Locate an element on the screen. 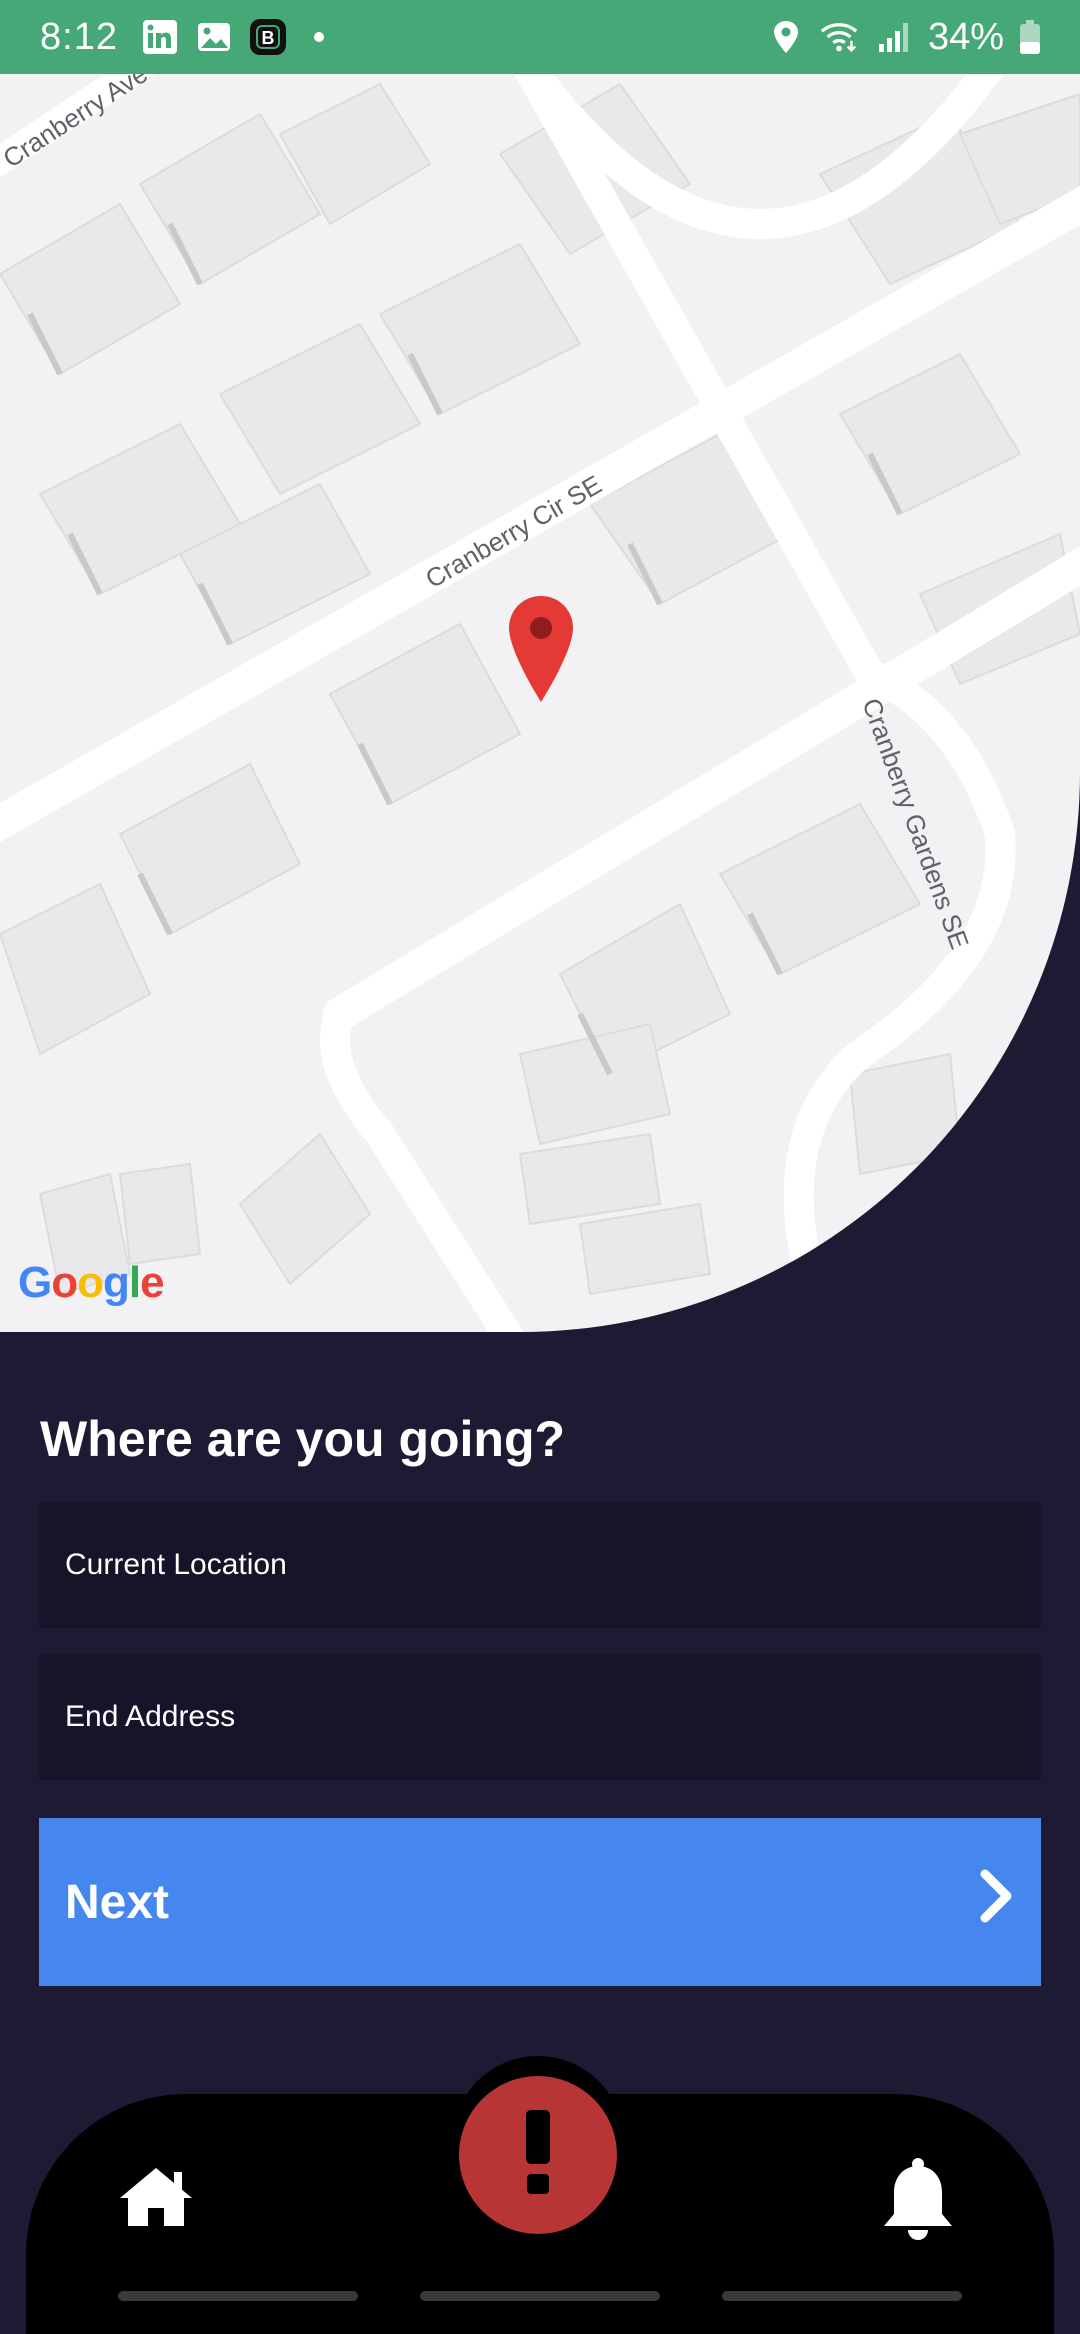  google-letter: g is located at coordinates (116, 1282).